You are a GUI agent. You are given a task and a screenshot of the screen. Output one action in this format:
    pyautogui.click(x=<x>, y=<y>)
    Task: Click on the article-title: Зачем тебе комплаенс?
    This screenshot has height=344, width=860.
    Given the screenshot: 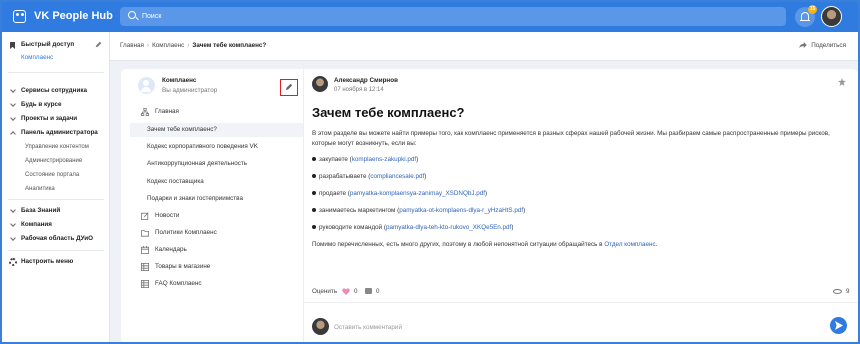 What is the action you would take?
    pyautogui.click(x=388, y=112)
    